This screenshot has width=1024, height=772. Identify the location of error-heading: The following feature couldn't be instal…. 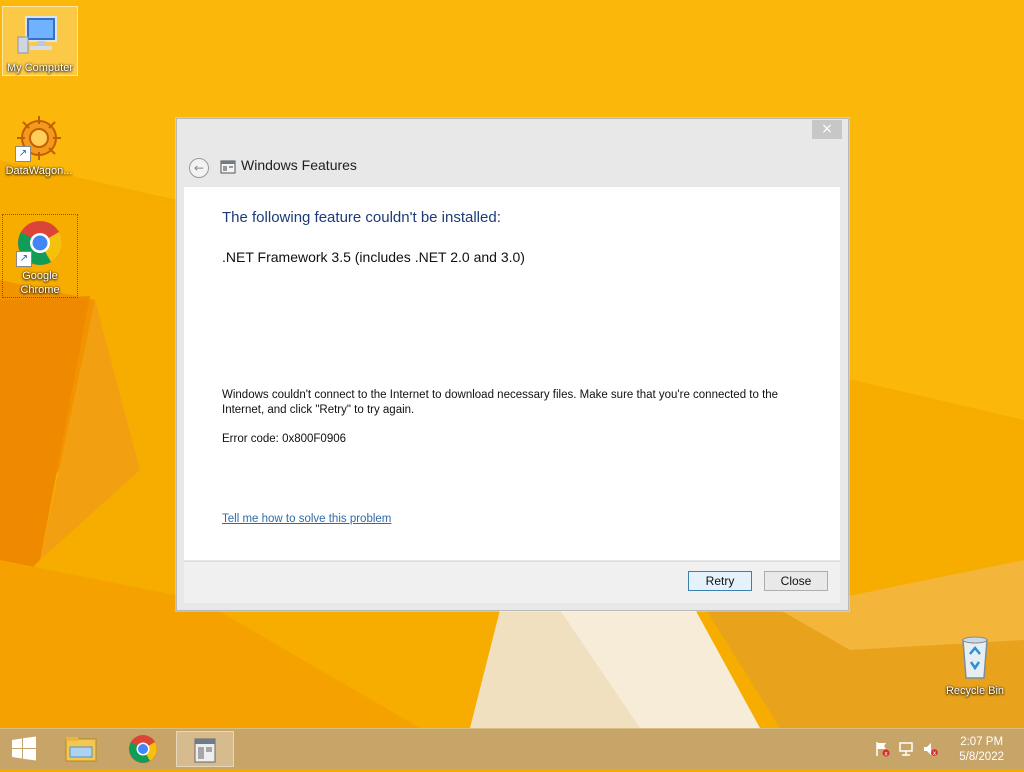
(361, 217).